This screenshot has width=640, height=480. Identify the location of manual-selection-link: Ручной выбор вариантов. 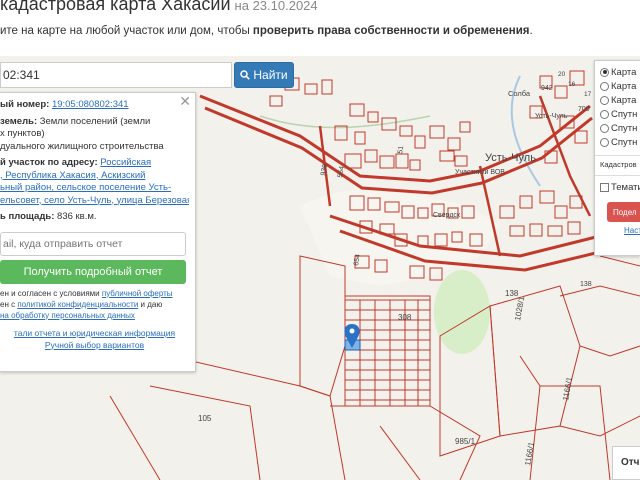
(94, 345).